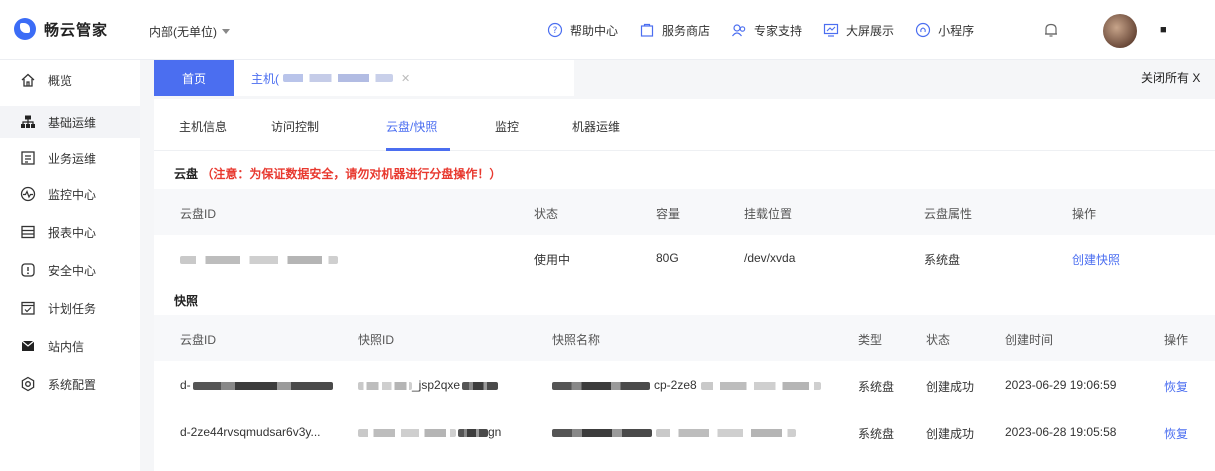 The width and height of the screenshot is (1215, 471). Describe the element at coordinates (507, 126) in the screenshot. I see `tab-monitoring: 监控` at that location.